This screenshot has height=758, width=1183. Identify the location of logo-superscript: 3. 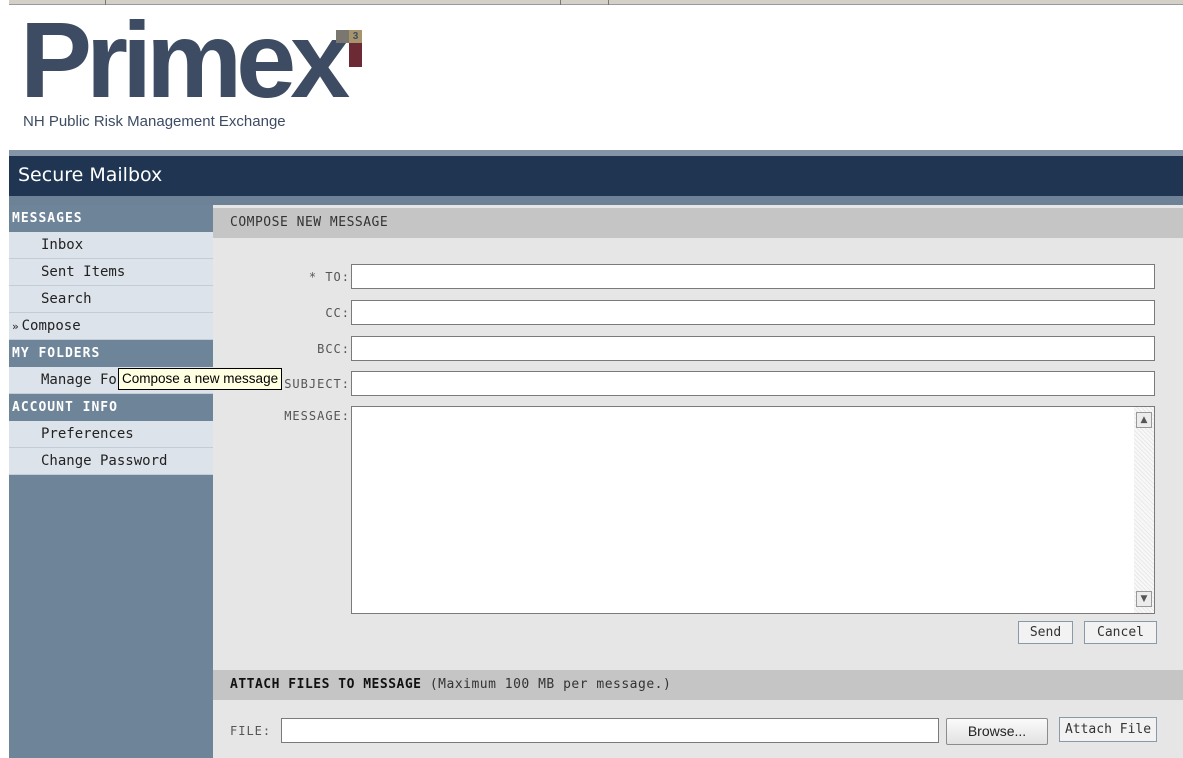
(355, 36).